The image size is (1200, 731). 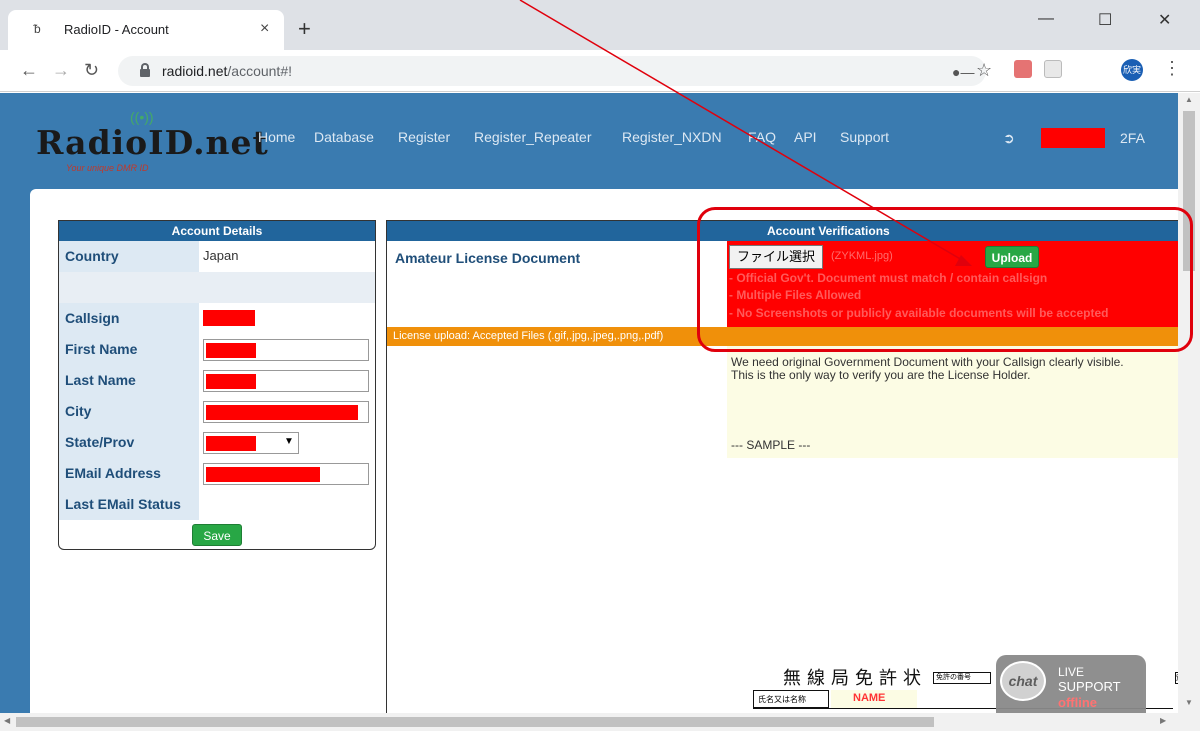 I want to click on save-button: Save, so click(x=217, y=535).